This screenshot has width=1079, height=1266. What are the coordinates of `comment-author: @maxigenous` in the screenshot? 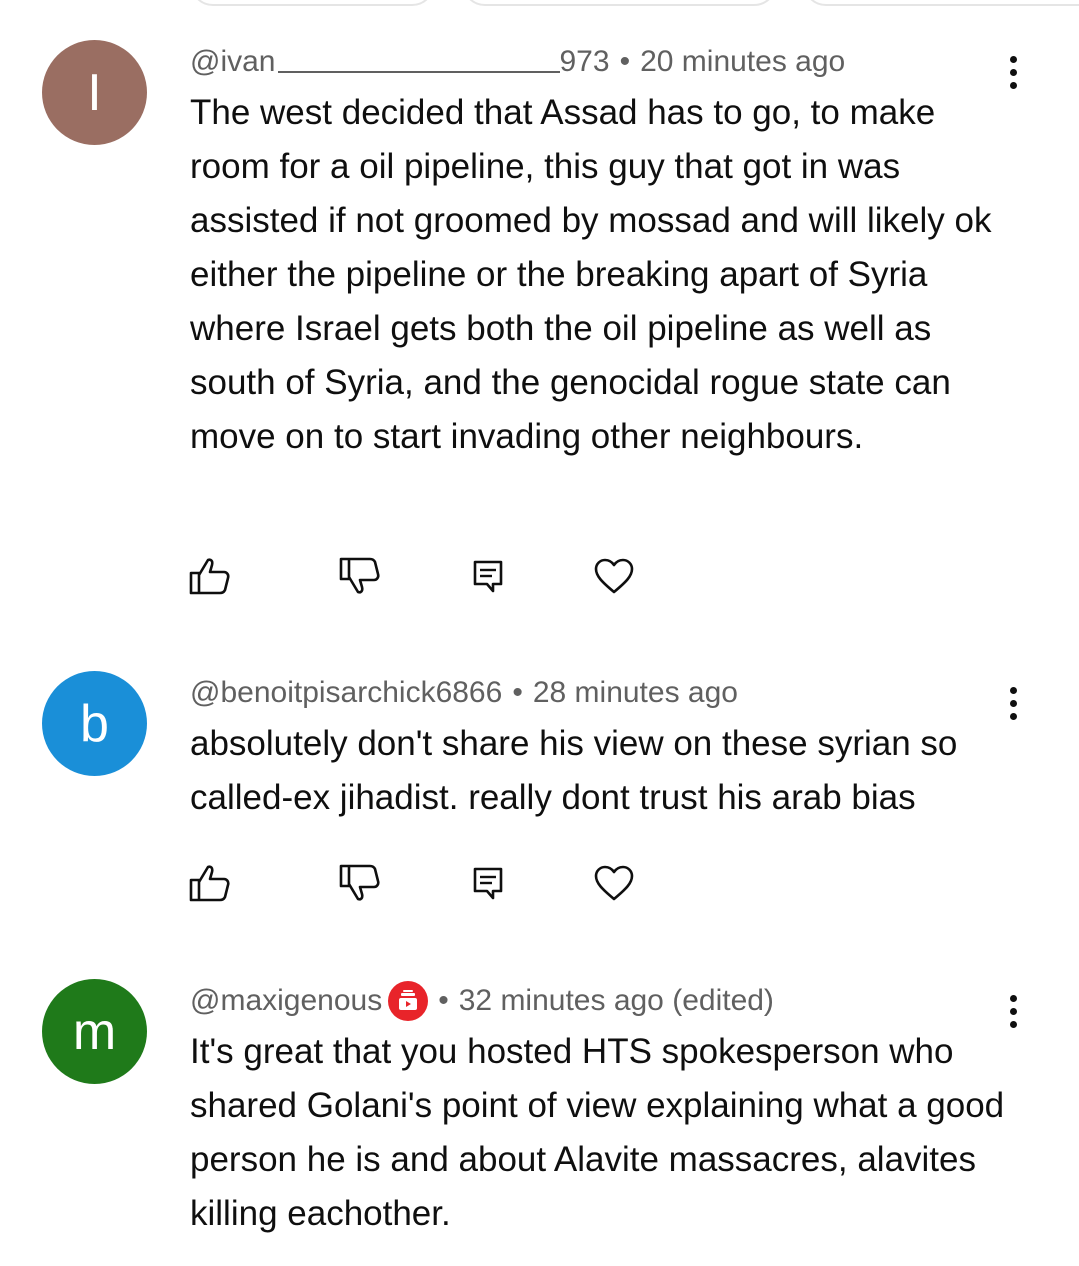 It's located at (286, 1001).